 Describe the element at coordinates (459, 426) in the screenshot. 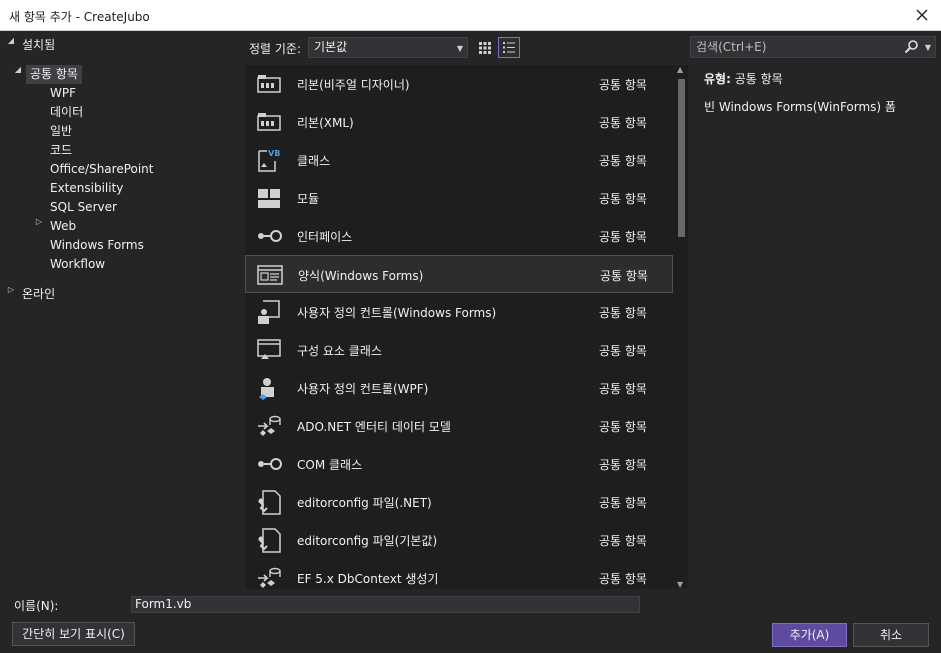

I see `template-item: ADO.NET 엔터티 데이터 모델 공통 항목` at that location.